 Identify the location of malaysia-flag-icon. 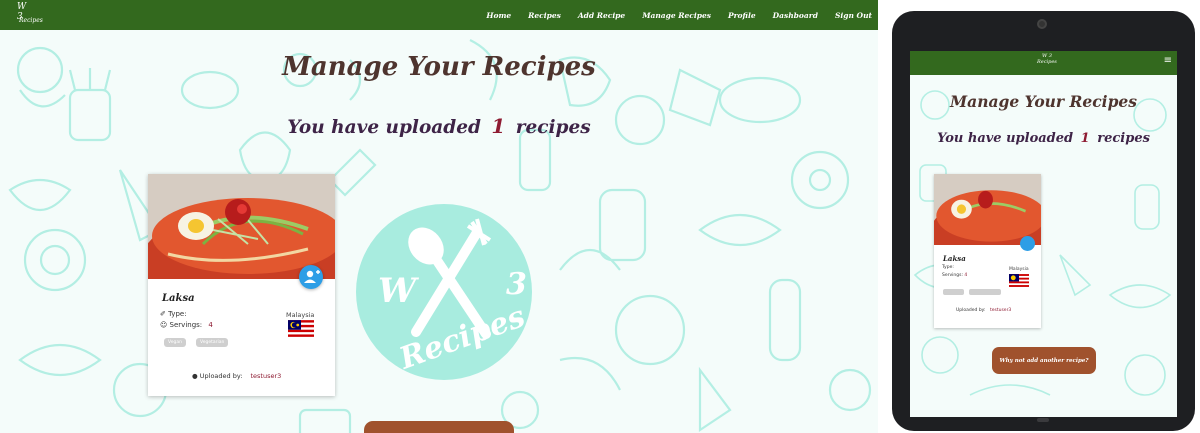
(301, 328).